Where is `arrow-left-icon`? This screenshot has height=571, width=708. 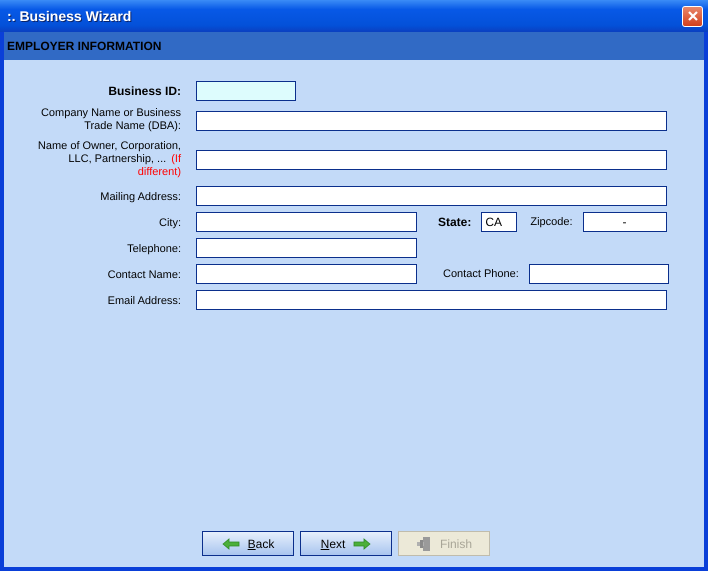 arrow-left-icon is located at coordinates (231, 544).